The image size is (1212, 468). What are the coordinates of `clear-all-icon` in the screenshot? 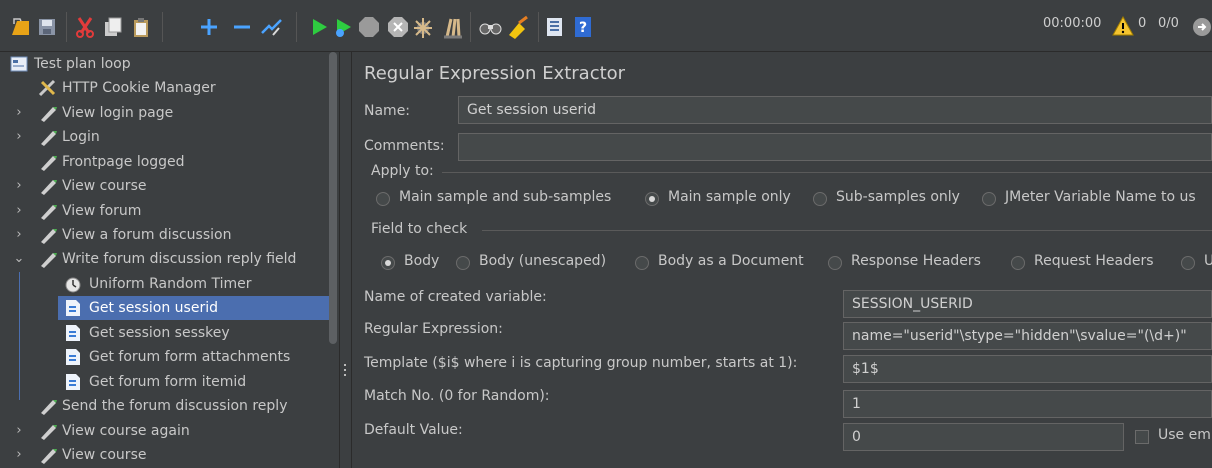 It's located at (453, 27).